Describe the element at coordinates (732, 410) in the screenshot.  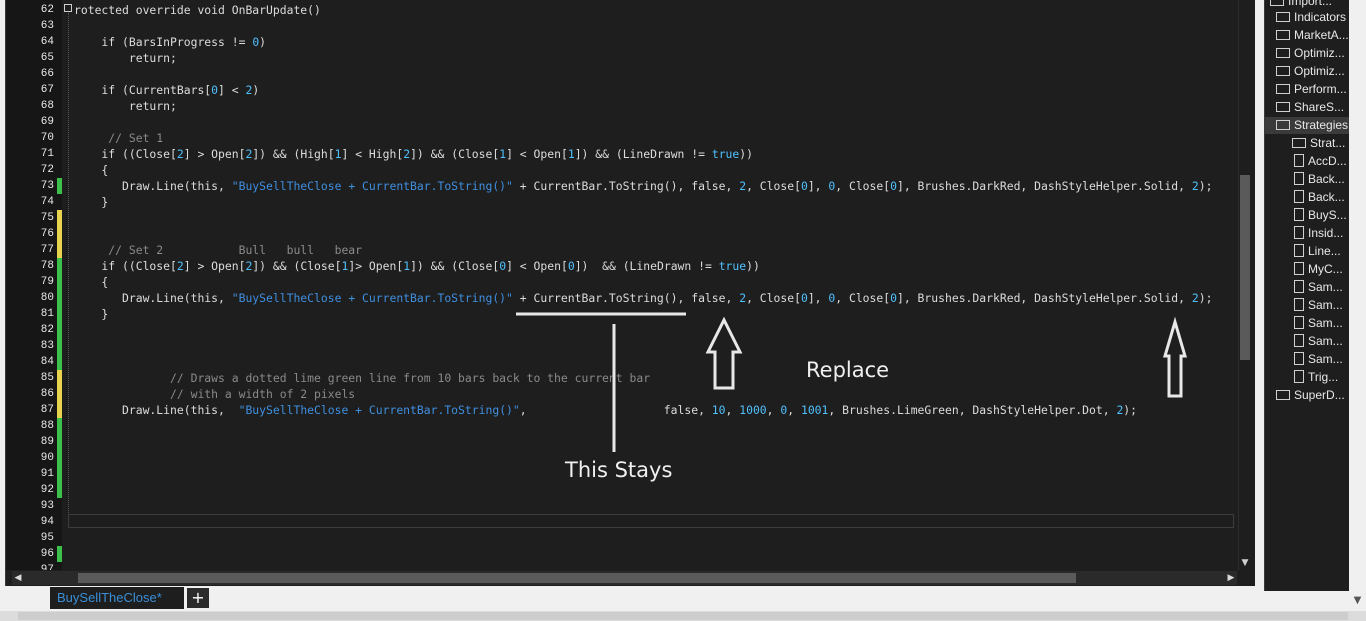
I see `code-text: ,` at that location.